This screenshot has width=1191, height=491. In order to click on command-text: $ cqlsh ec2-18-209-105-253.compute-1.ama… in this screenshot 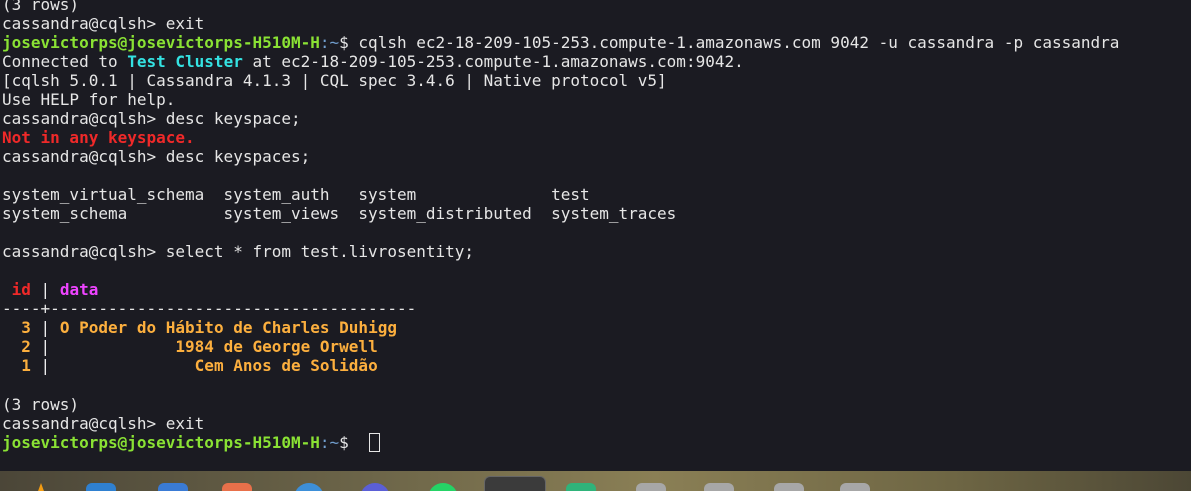, I will do `click(729, 42)`.